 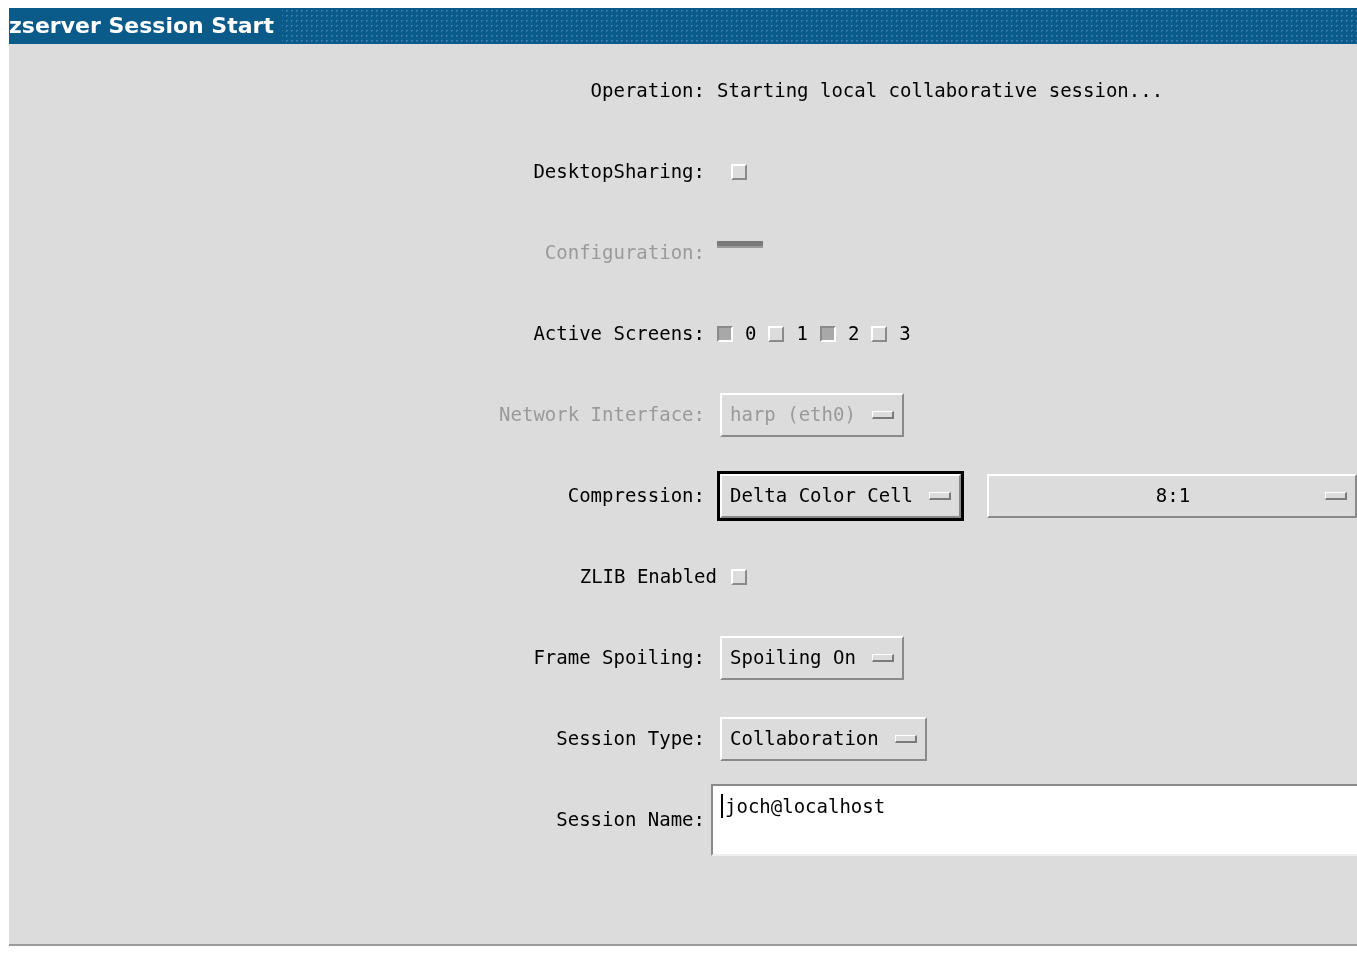 What do you see at coordinates (619, 658) in the screenshot?
I see `field-label: Frame Spoiling:` at bounding box center [619, 658].